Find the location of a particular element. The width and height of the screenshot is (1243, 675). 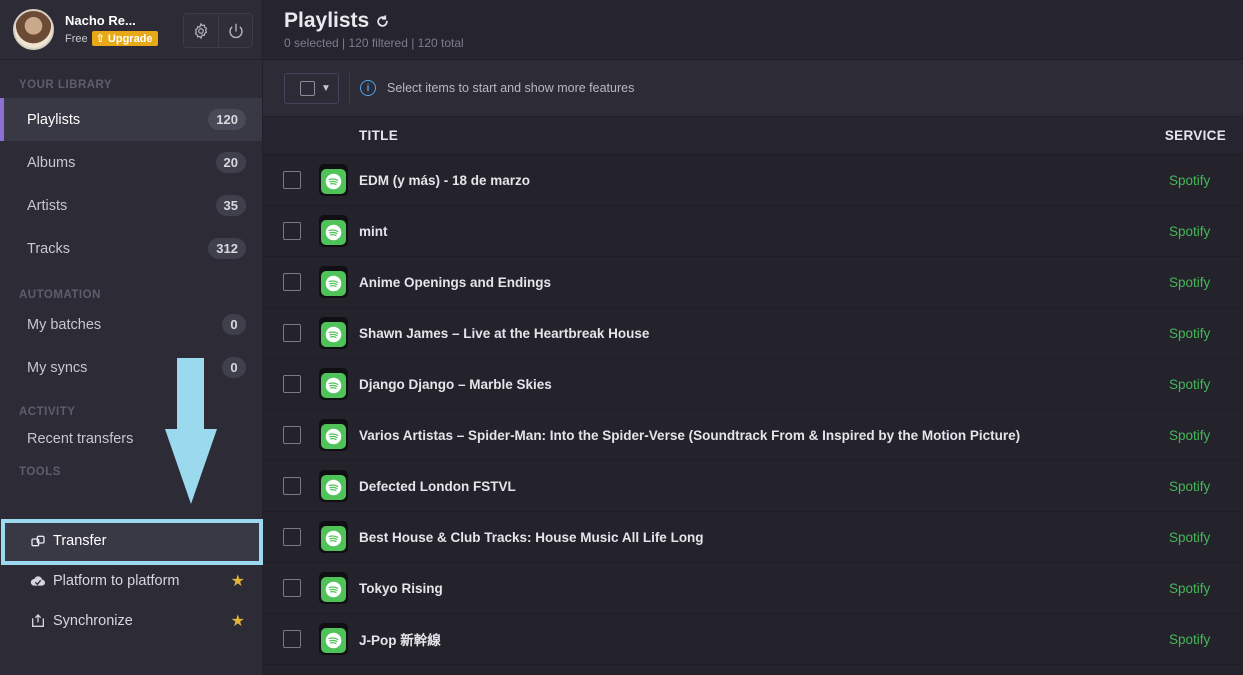

row-title: EDM (y más) - 18 de marzo is located at coordinates (445, 180).